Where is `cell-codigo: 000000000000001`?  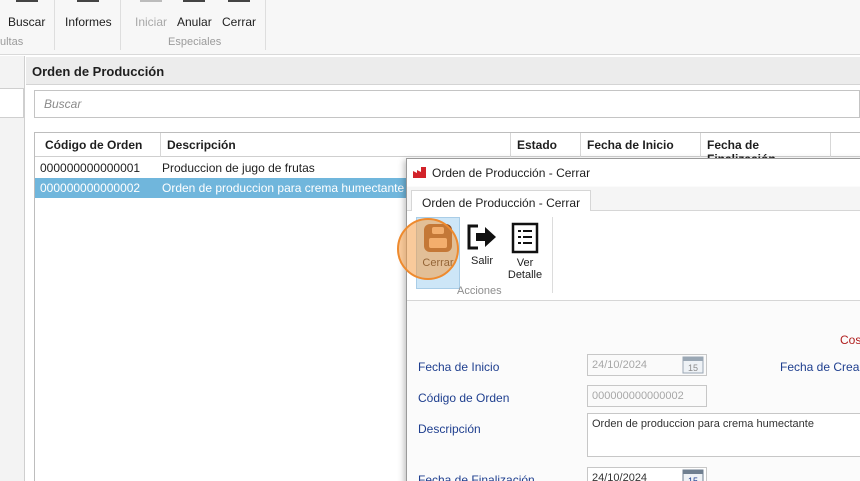
cell-codigo: 000000000000001 is located at coordinates (90, 168).